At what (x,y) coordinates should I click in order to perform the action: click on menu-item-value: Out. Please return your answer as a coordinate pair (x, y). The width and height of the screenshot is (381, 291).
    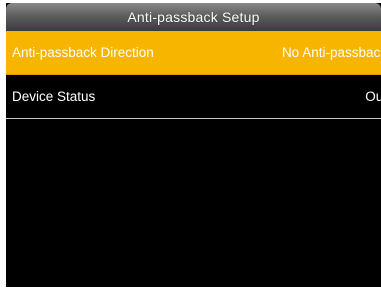
    Looking at the image, I should click on (373, 96).